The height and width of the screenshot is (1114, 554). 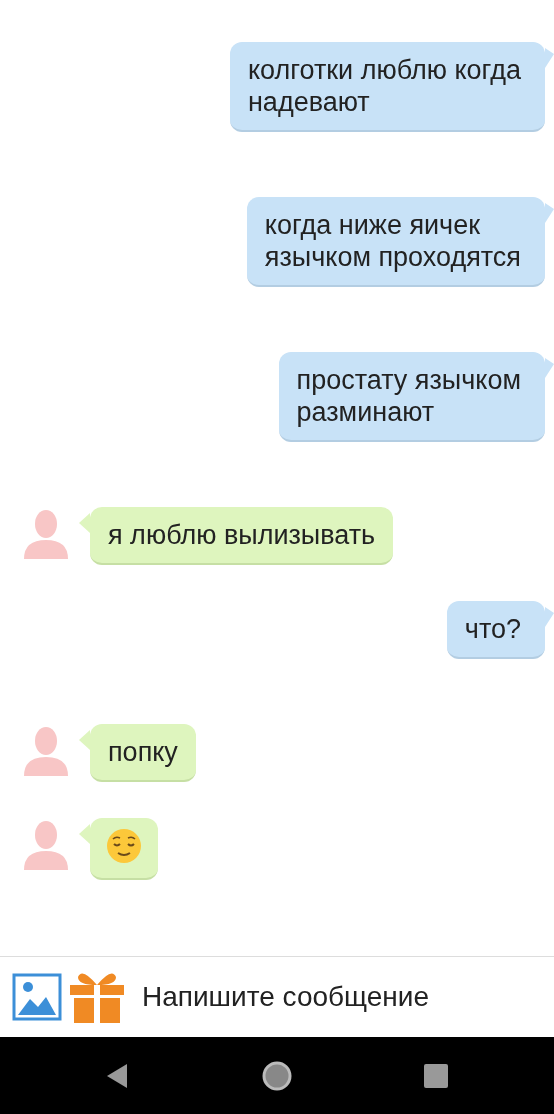 What do you see at coordinates (436, 1075) in the screenshot?
I see `recents-icon` at bounding box center [436, 1075].